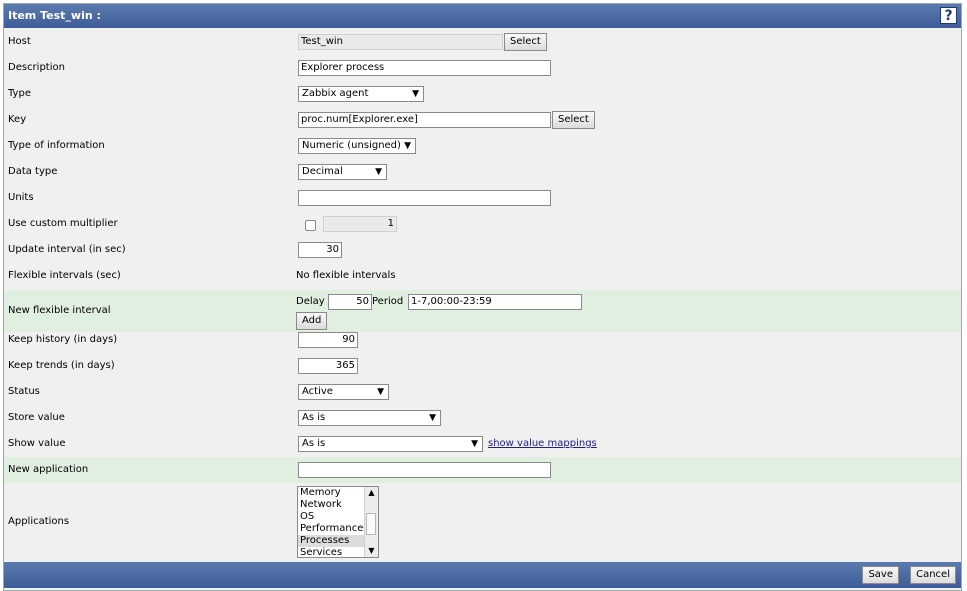 The height and width of the screenshot is (591, 967). I want to click on type-of-information-value: Numeric (unsigned), so click(351, 145).